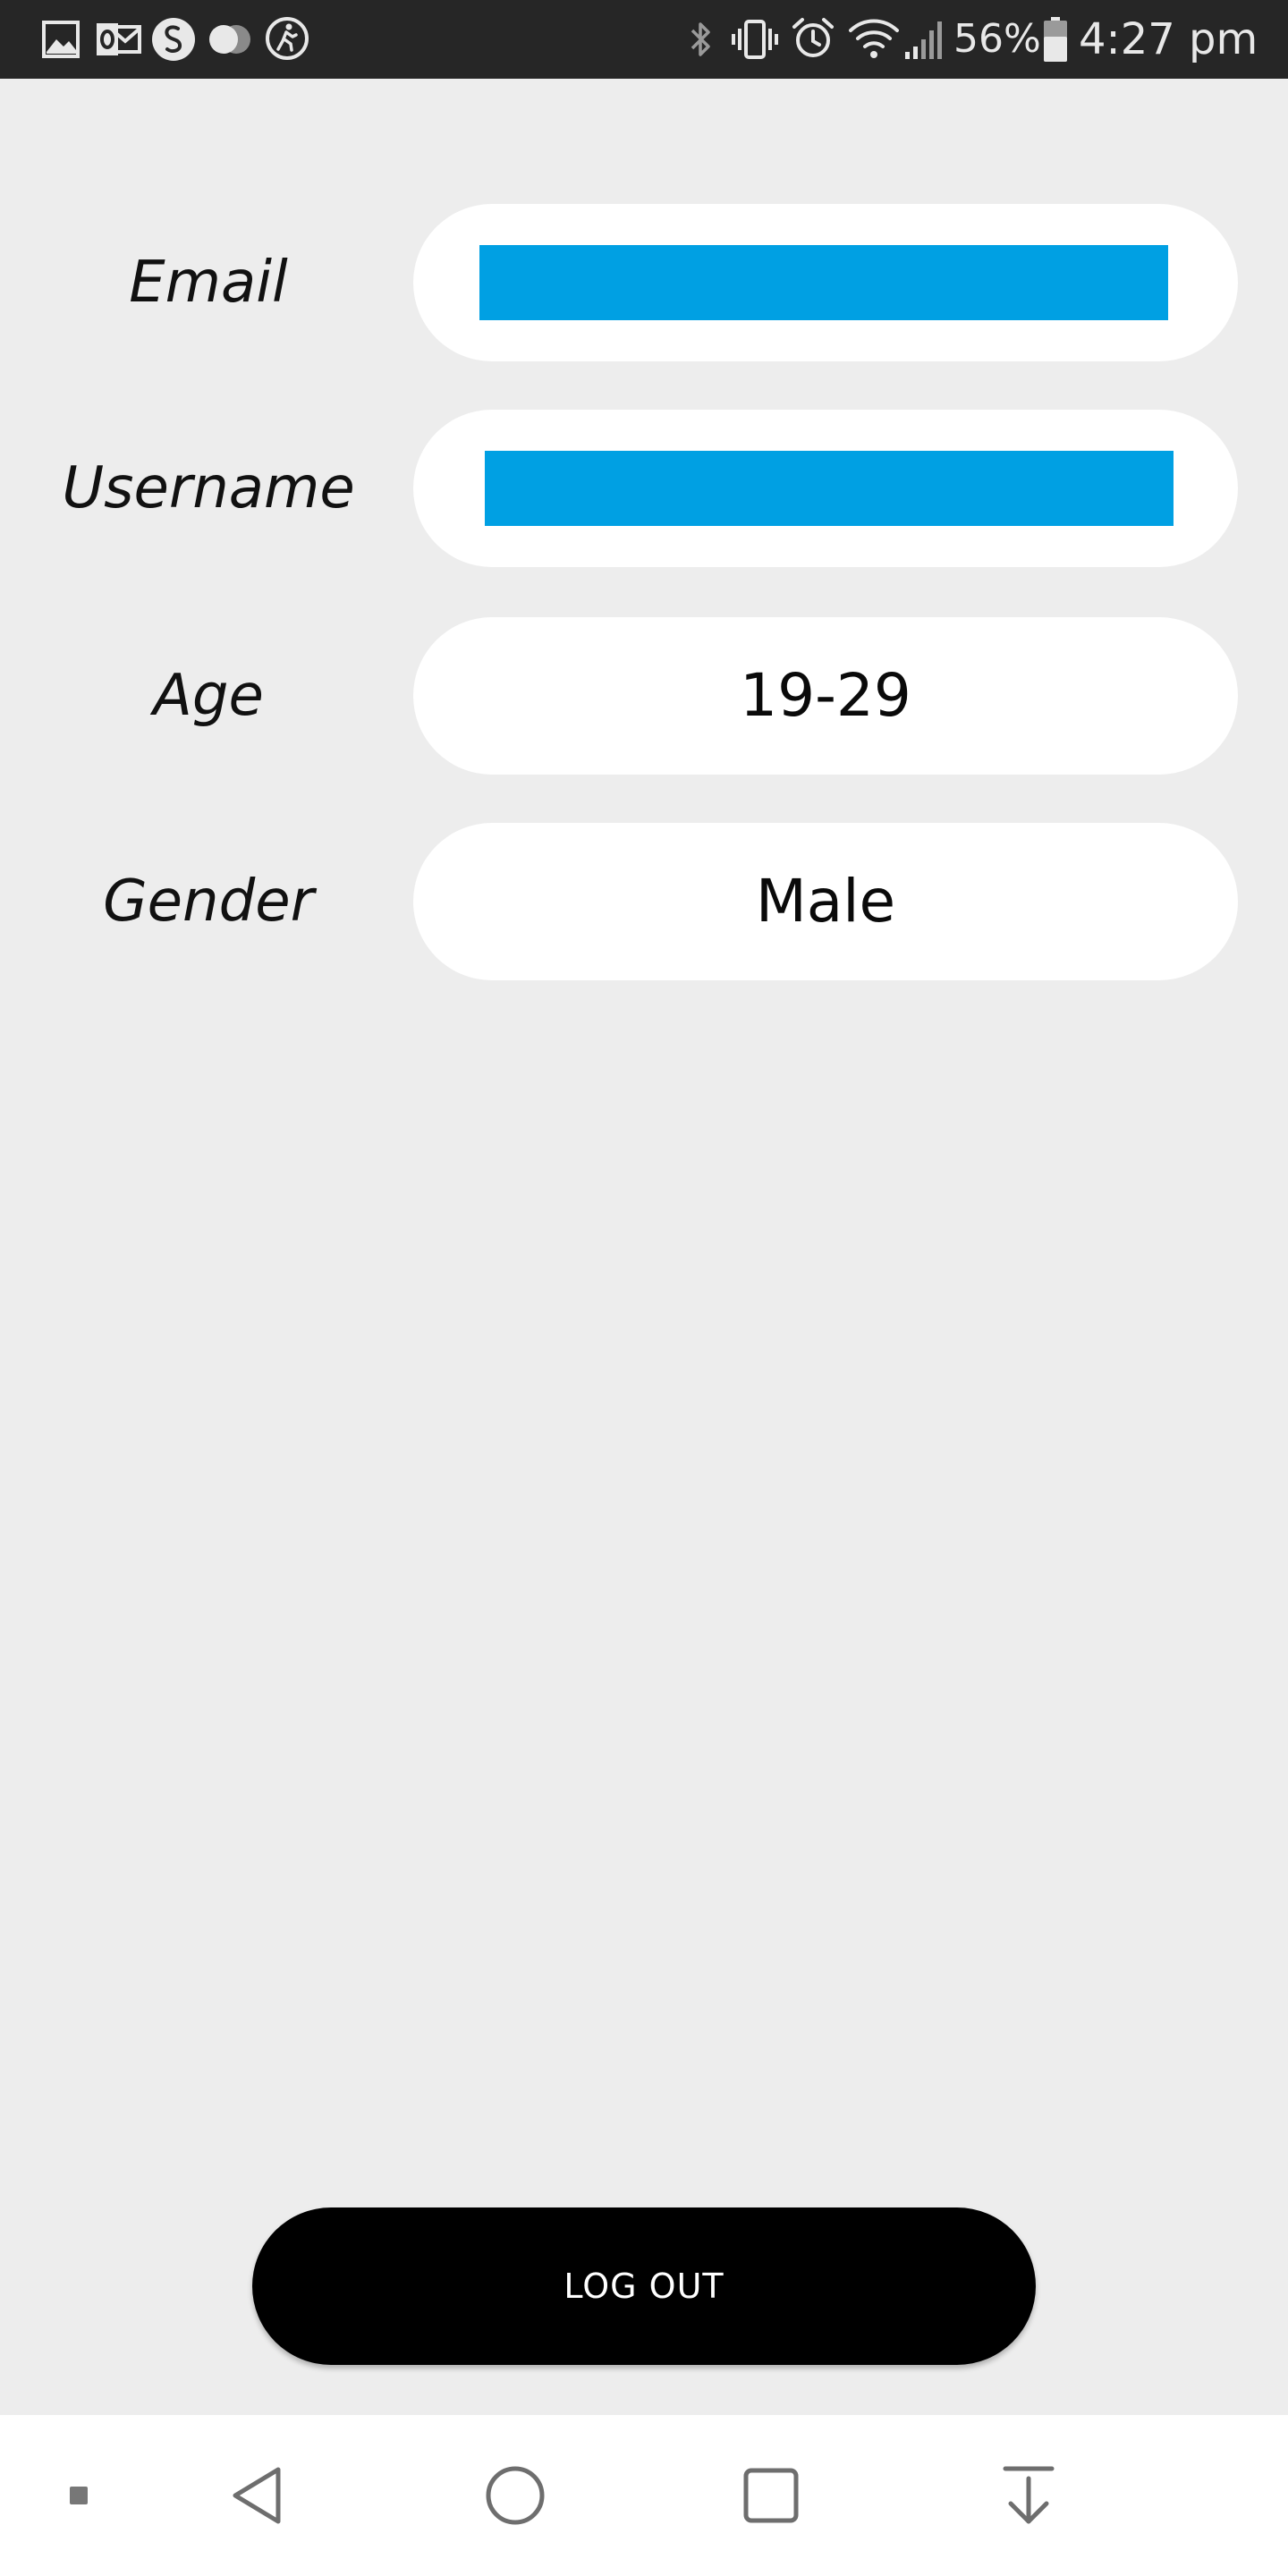 The image size is (1288, 2576). What do you see at coordinates (829, 488) in the screenshot?
I see `username-redacted-value` at bounding box center [829, 488].